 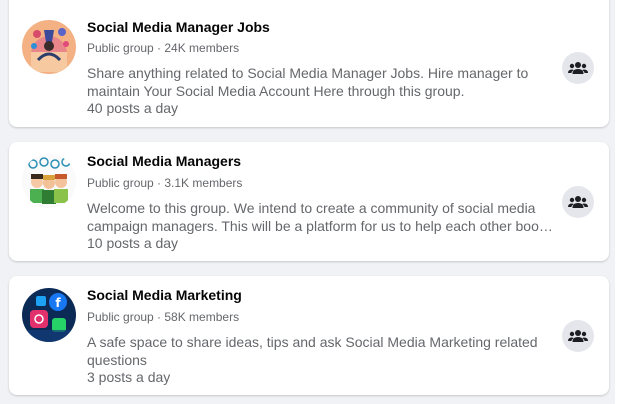 I want to click on group-activity: 40 posts a day, so click(x=133, y=108).